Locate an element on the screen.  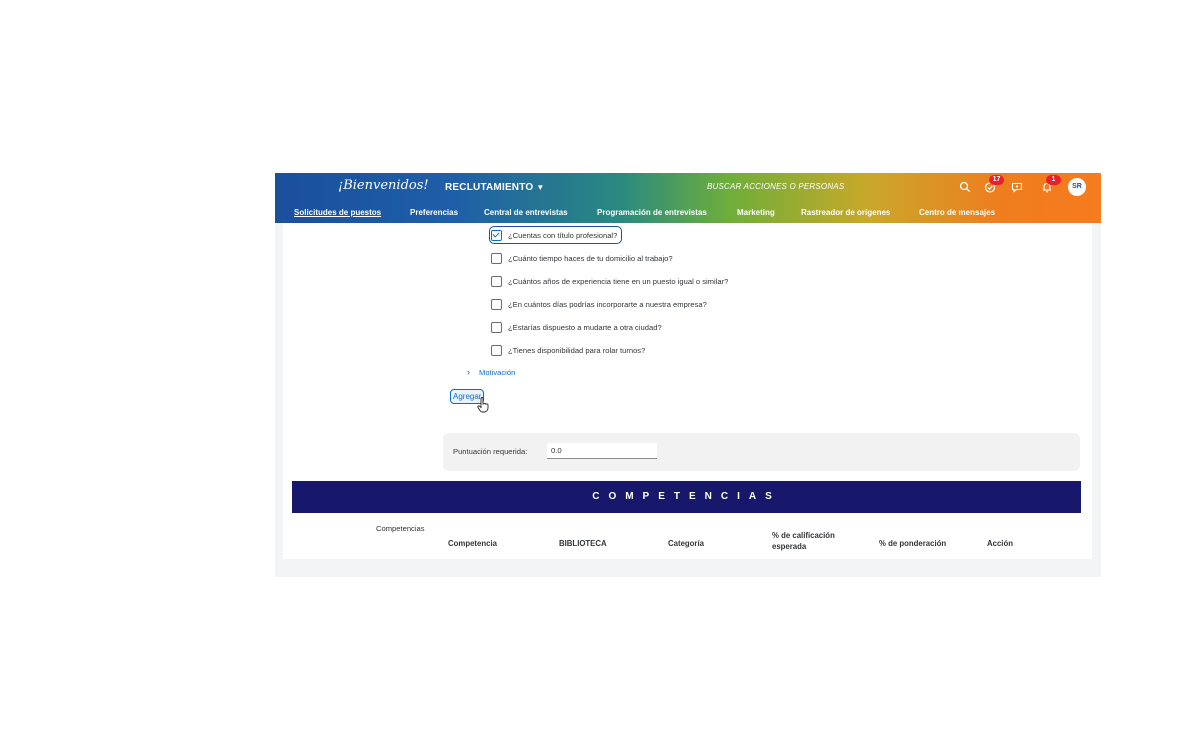
column-header-categoria: Categoría is located at coordinates (686, 543).